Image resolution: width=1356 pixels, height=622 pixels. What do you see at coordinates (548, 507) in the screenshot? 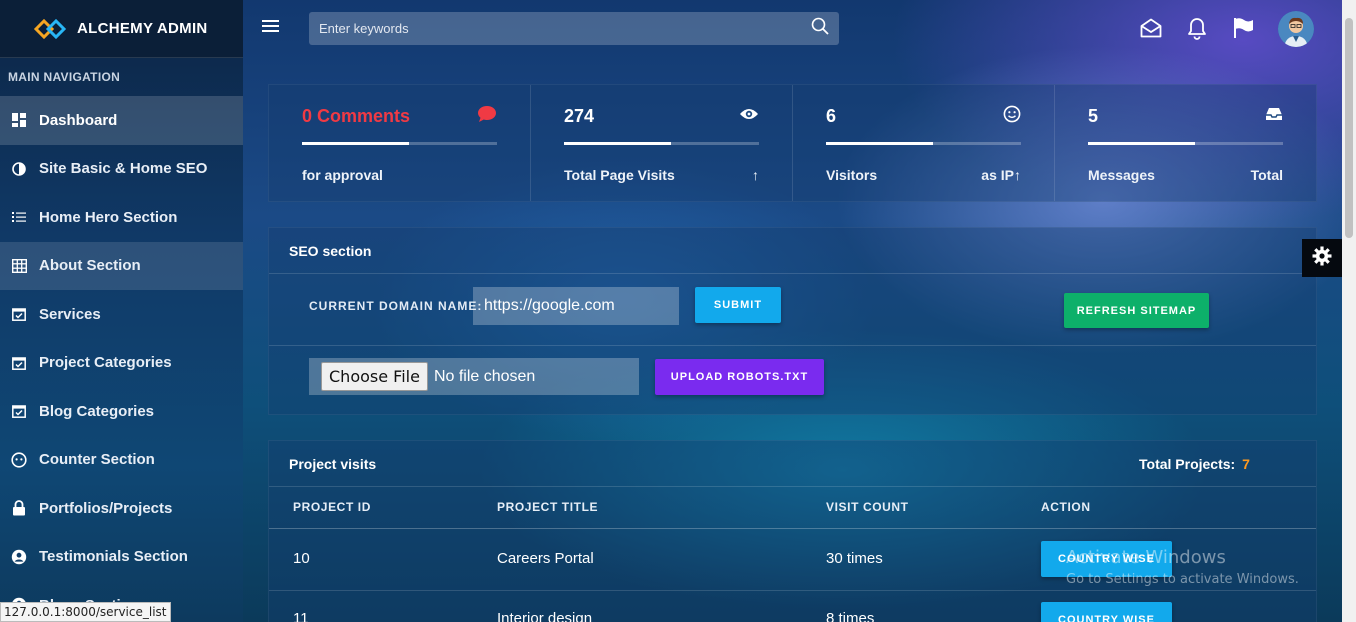
I see `column-header-title: PROJECT TITLE` at bounding box center [548, 507].